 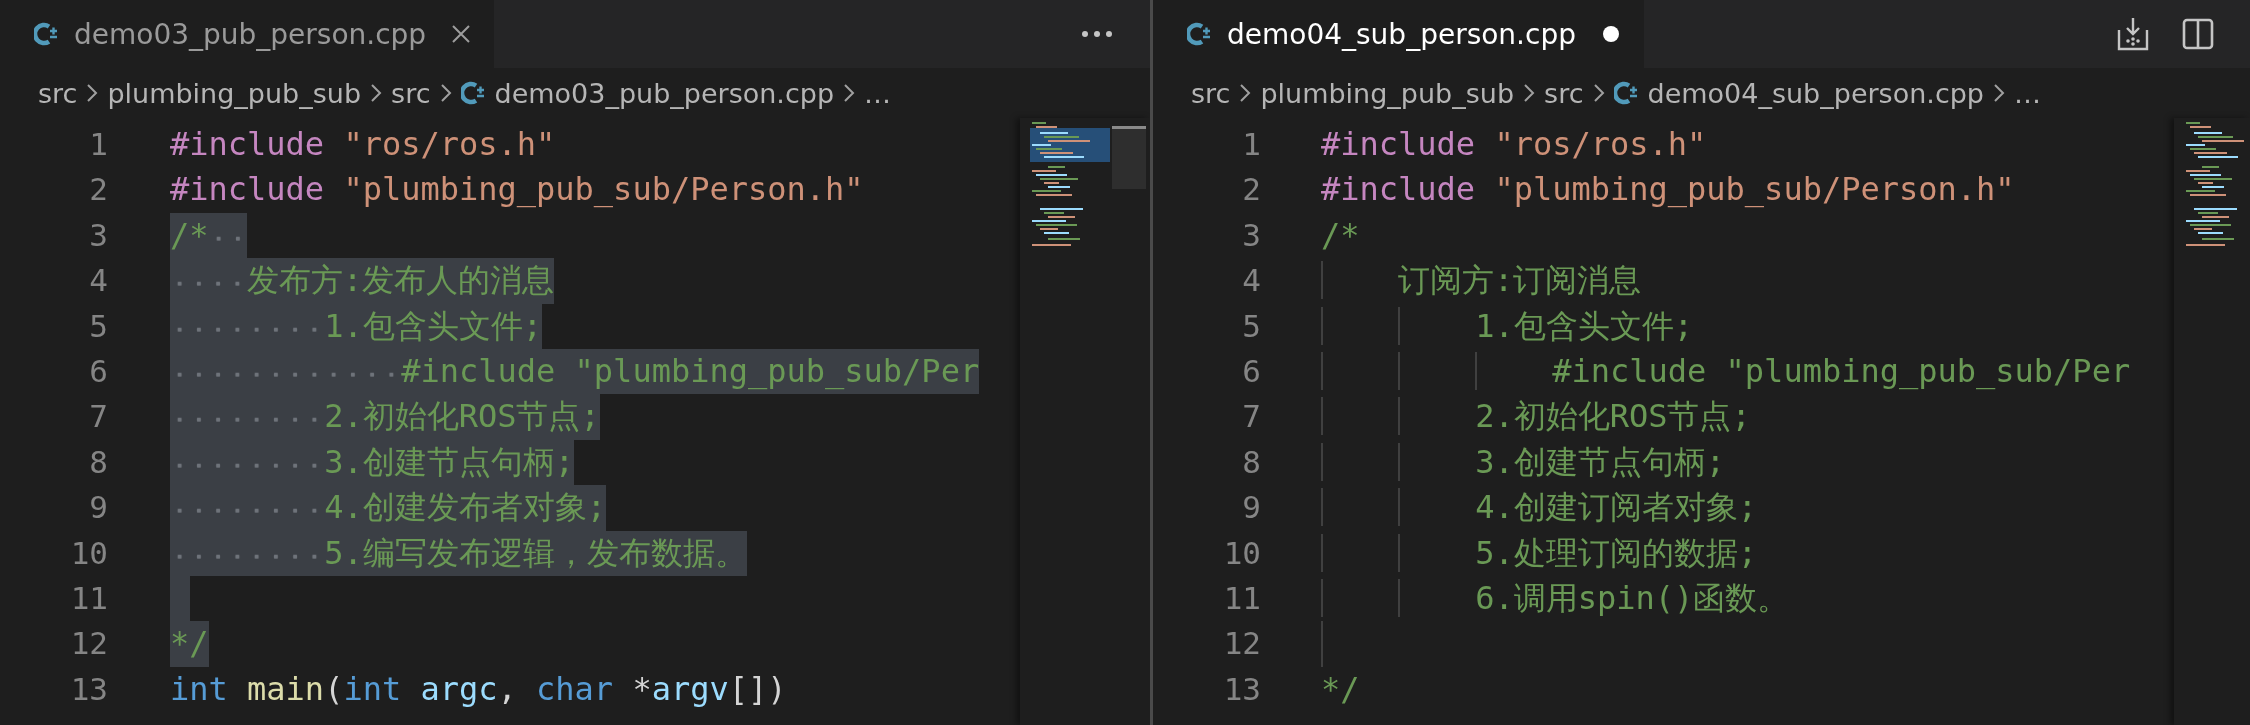 What do you see at coordinates (1340, 689) in the screenshot?
I see `code-line: */` at bounding box center [1340, 689].